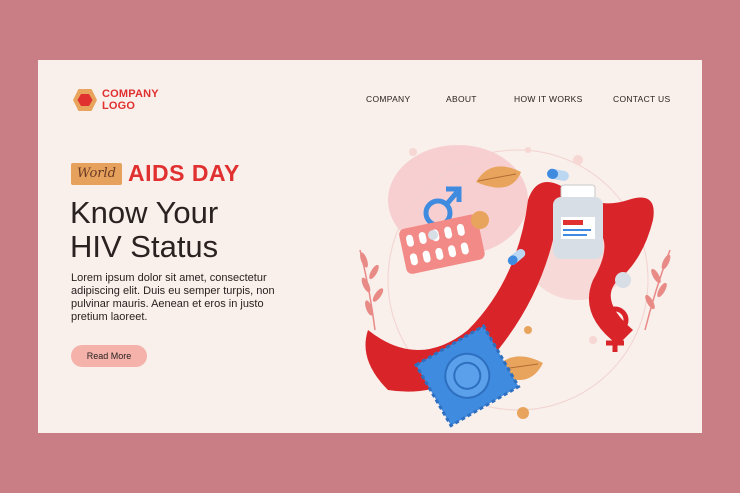 This screenshot has height=493, width=740. What do you see at coordinates (558, 174) in the screenshot?
I see `capsule-icon` at bounding box center [558, 174].